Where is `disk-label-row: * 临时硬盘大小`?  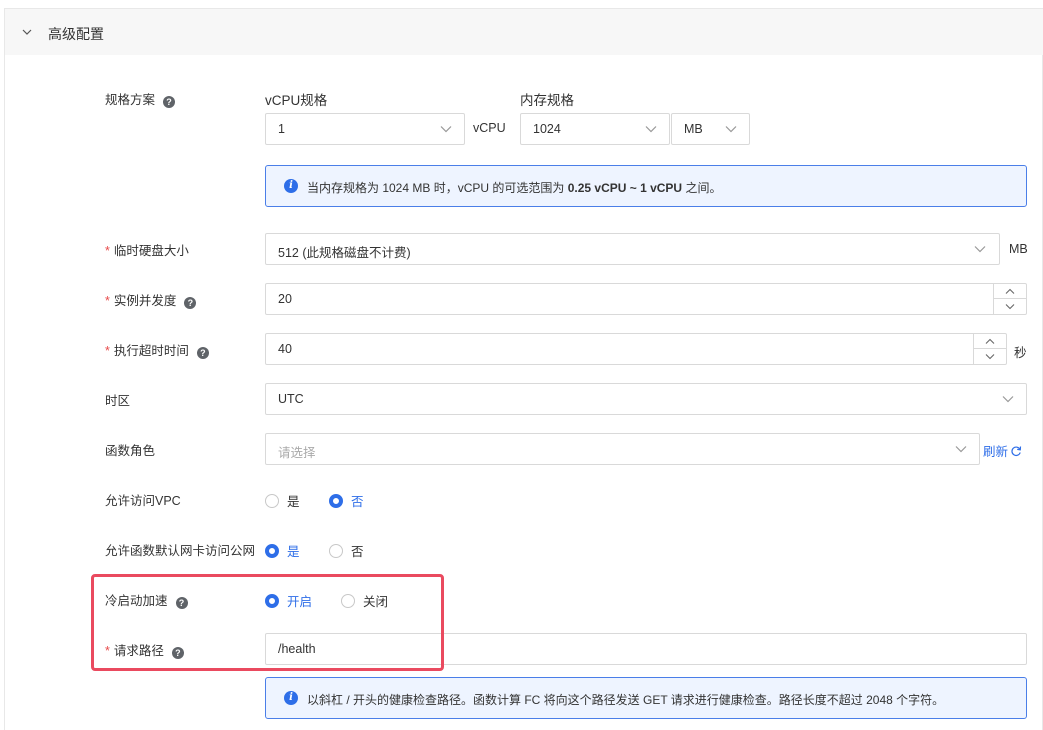 disk-label-row: * 临时硬盘大小 is located at coordinates (147, 249).